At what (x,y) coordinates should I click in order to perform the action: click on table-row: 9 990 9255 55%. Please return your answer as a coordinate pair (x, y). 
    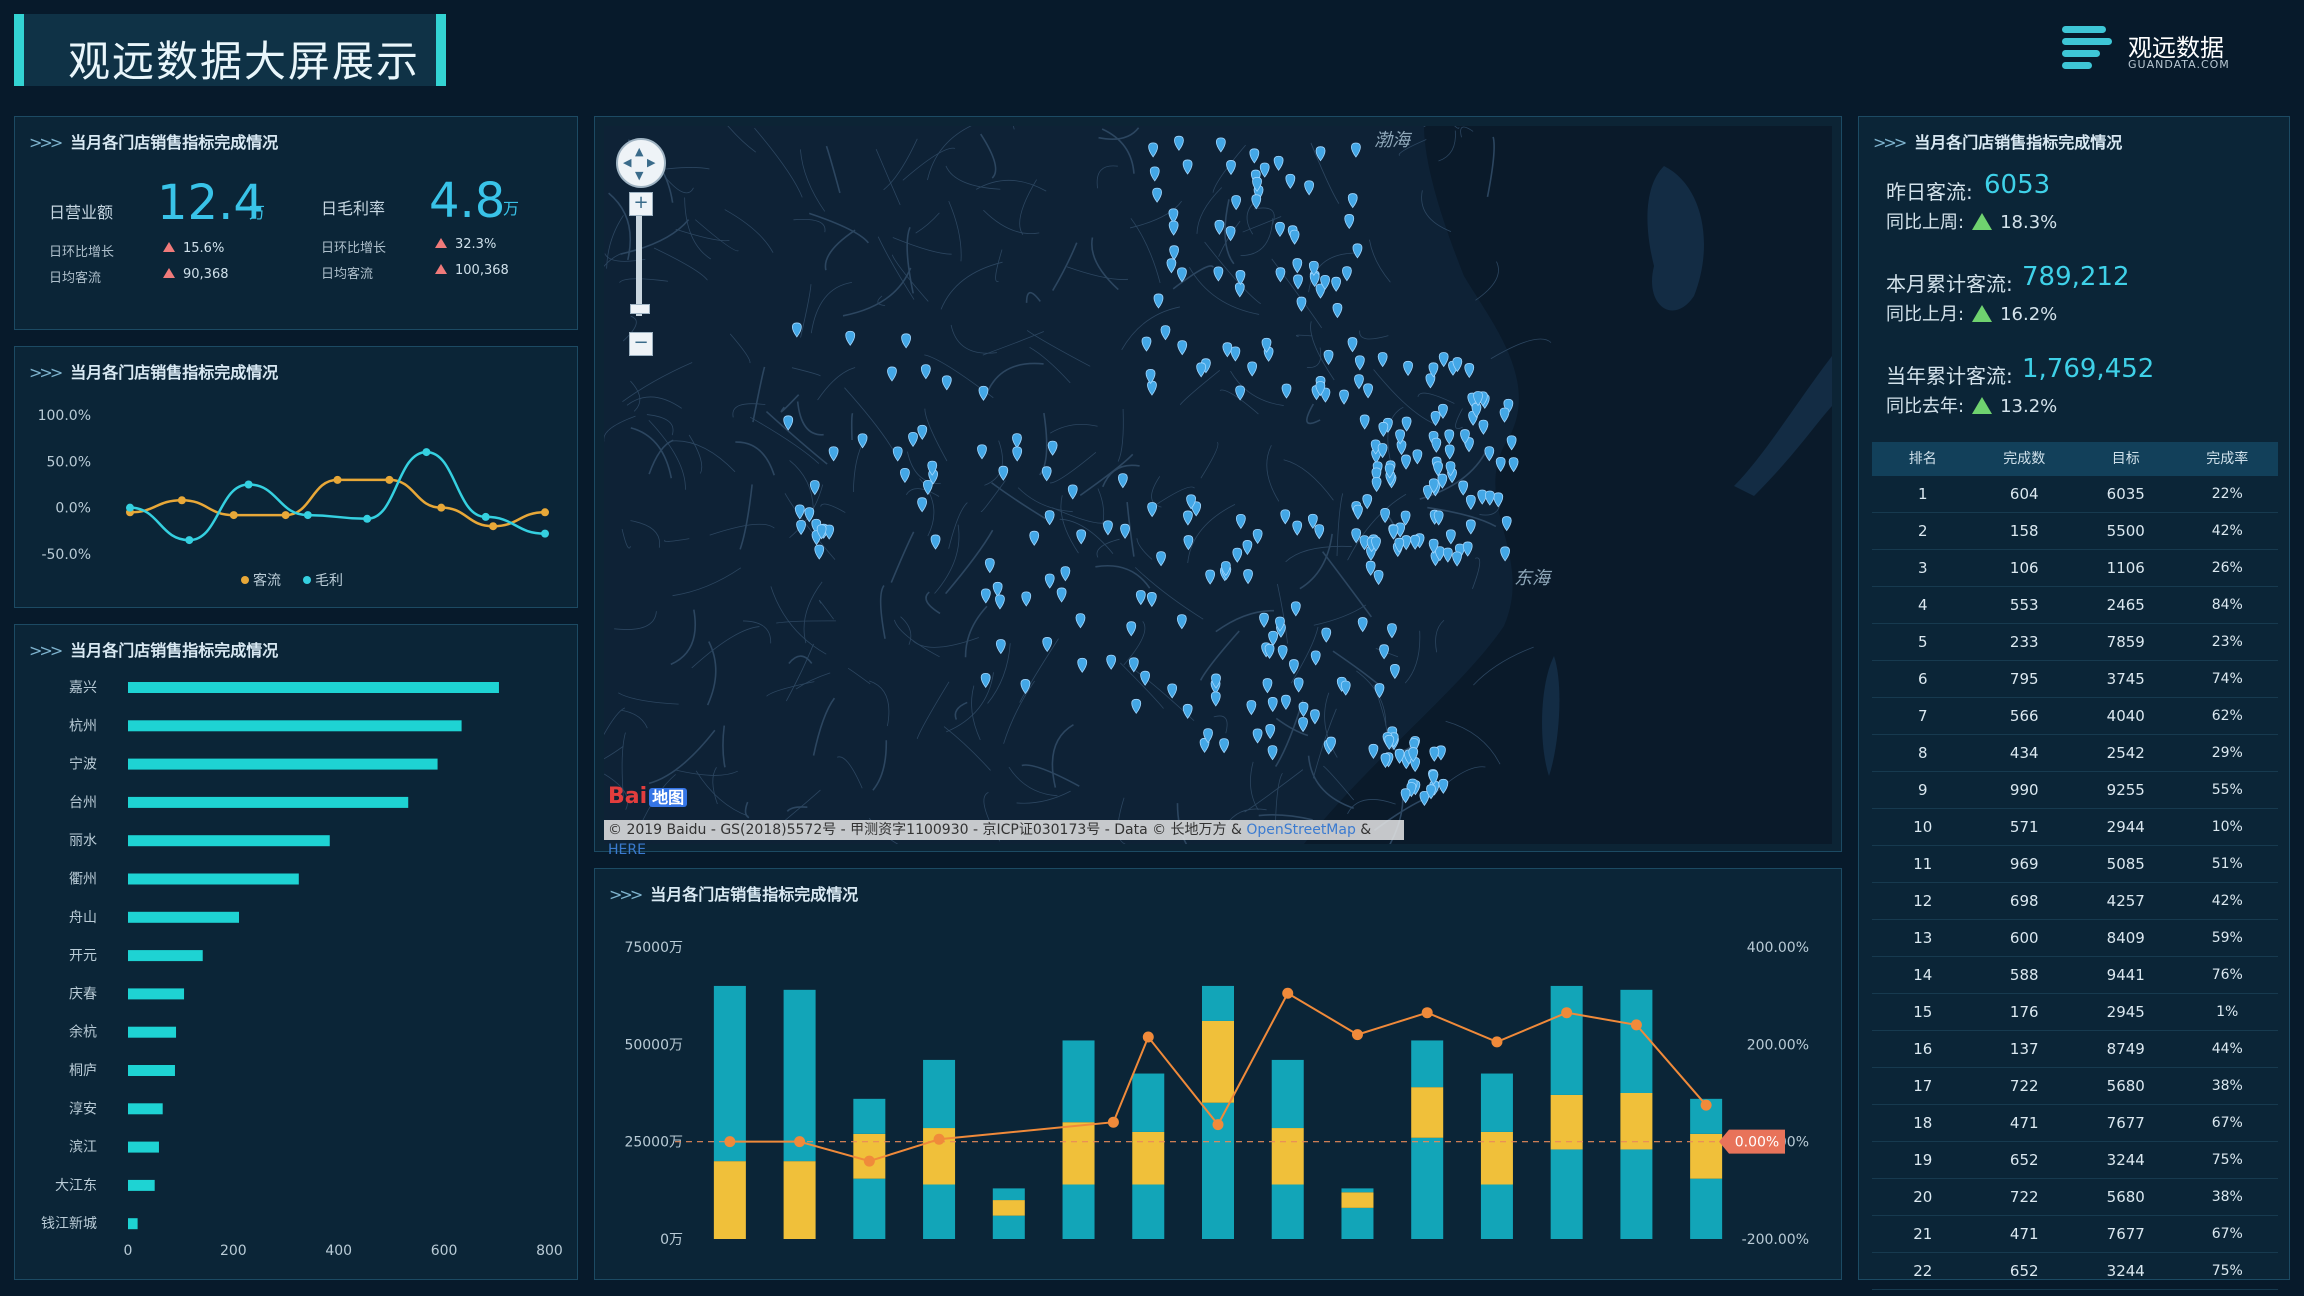
    Looking at the image, I should click on (2075, 790).